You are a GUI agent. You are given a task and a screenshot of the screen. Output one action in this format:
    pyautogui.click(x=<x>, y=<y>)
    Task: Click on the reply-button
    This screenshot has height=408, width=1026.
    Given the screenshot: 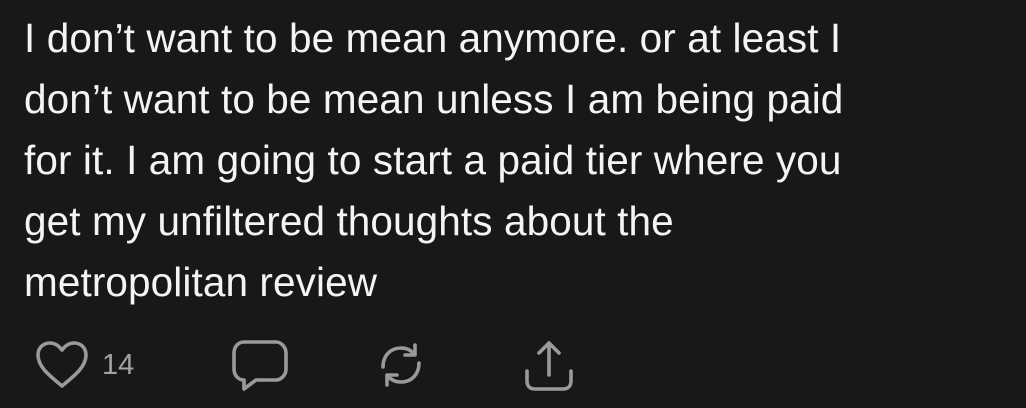 What is the action you would take?
    pyautogui.click(x=260, y=365)
    